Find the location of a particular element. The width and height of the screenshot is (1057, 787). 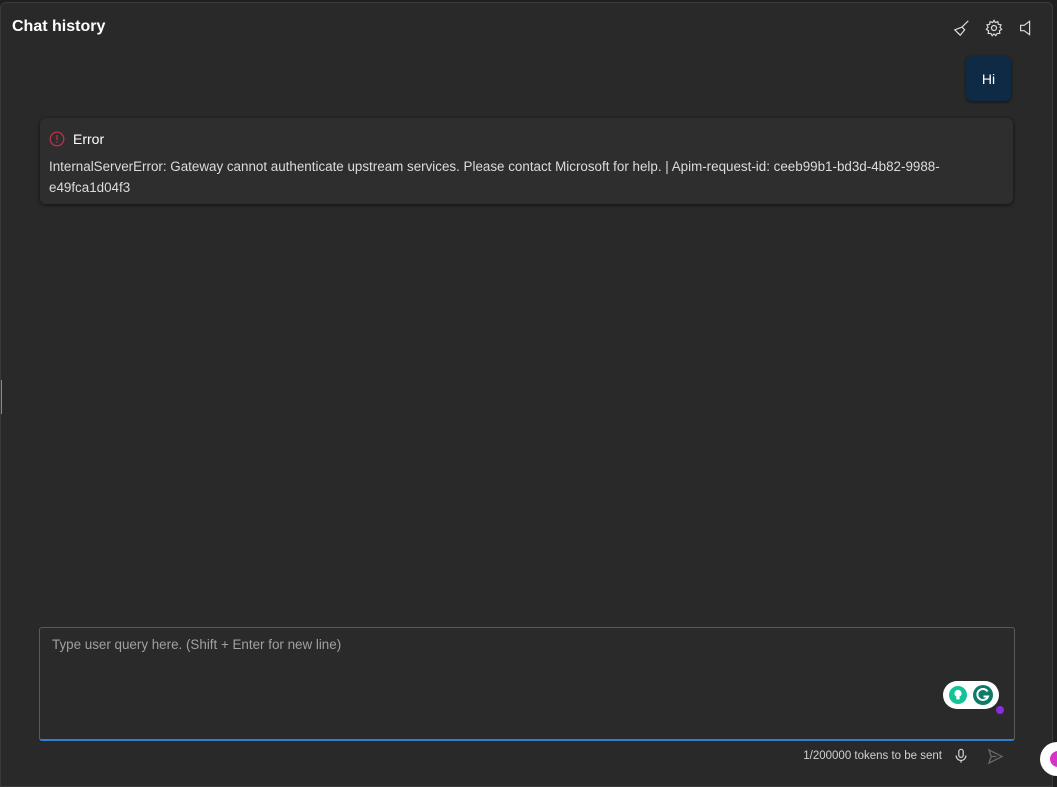

user-message-text: Hi is located at coordinates (988, 78).